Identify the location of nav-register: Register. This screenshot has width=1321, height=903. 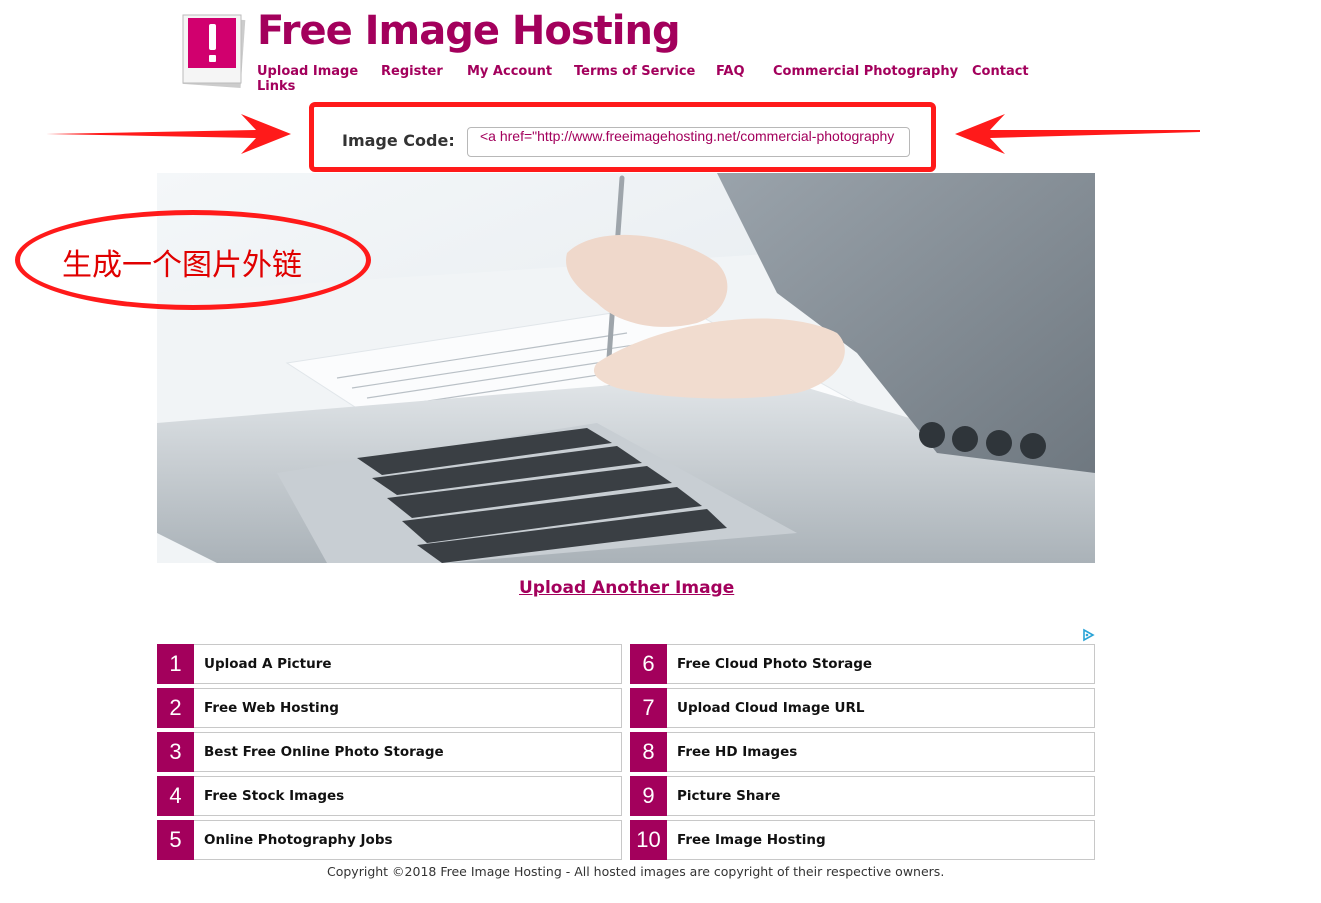
(412, 71).